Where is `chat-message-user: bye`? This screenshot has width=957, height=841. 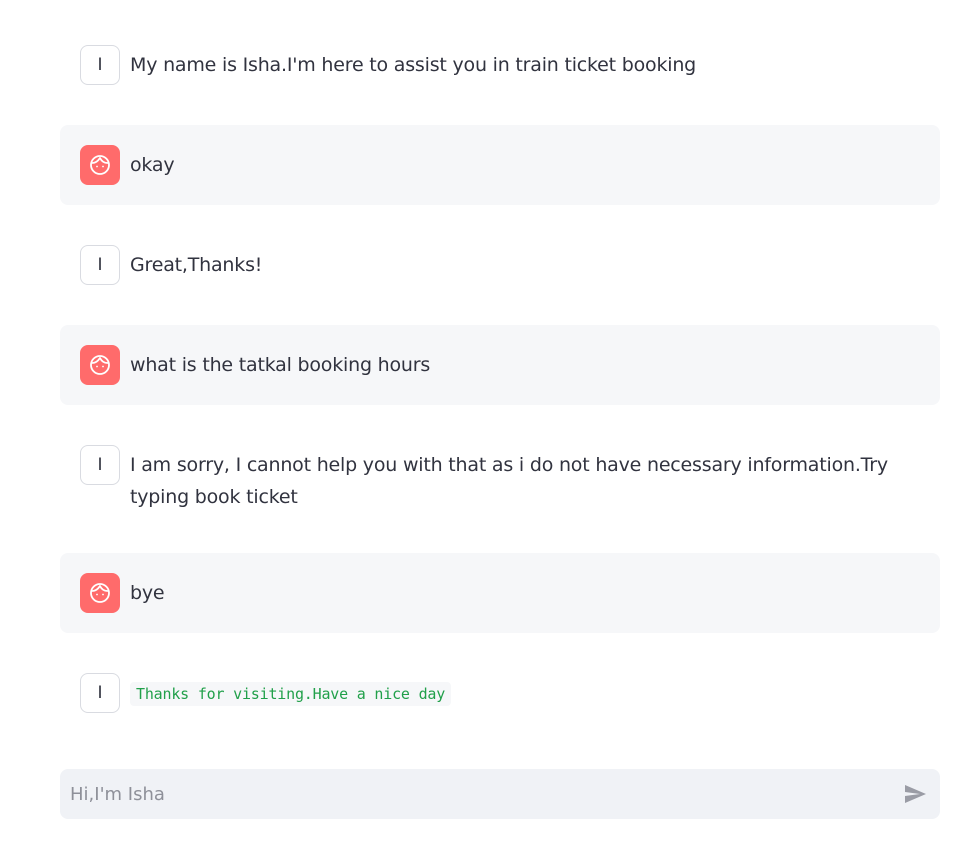
chat-message-user: bye is located at coordinates (500, 593).